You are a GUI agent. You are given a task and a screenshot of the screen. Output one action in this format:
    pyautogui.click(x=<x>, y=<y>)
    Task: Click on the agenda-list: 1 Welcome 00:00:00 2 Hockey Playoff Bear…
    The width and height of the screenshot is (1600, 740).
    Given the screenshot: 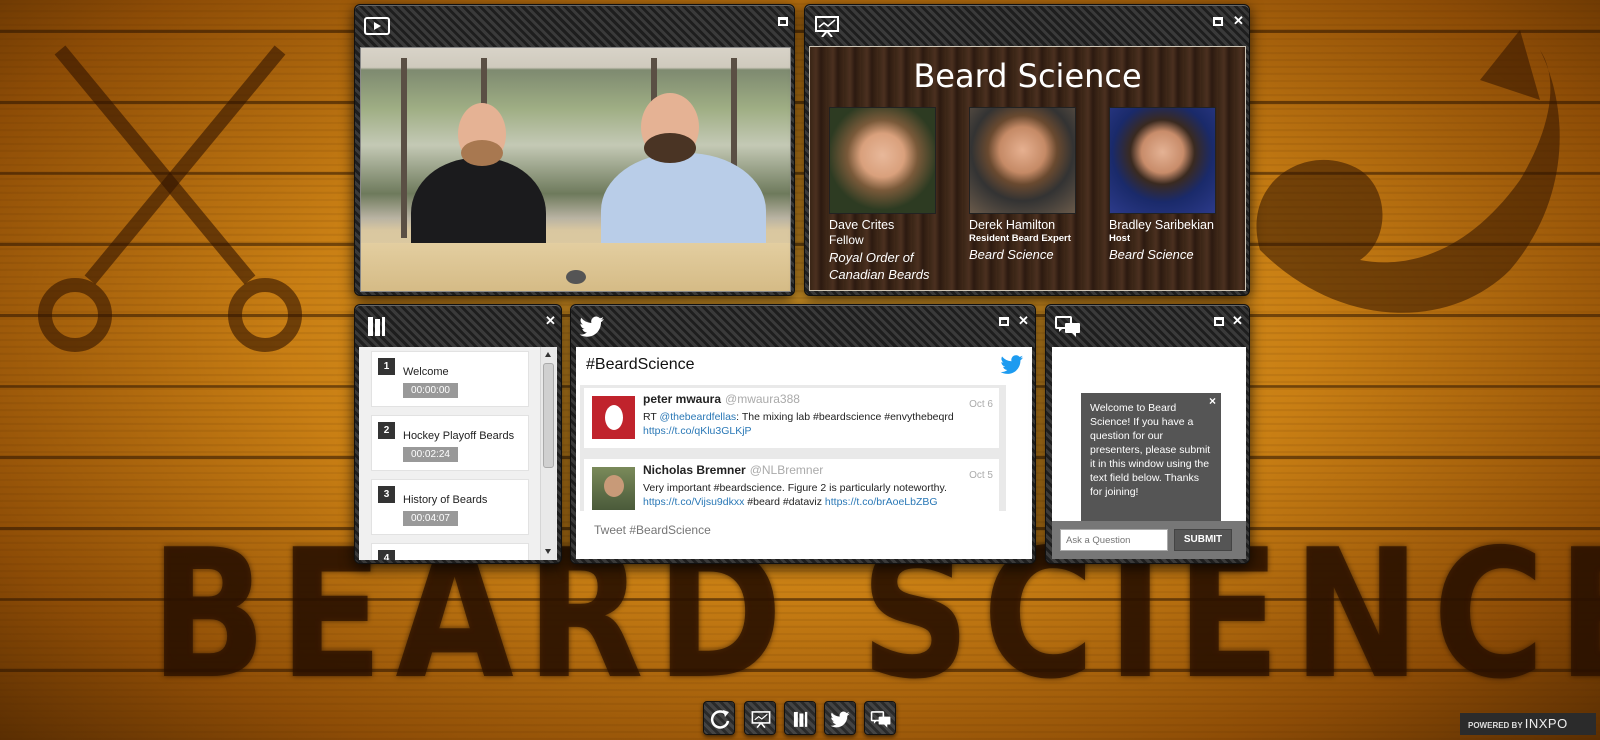 What is the action you would take?
    pyautogui.click(x=458, y=453)
    